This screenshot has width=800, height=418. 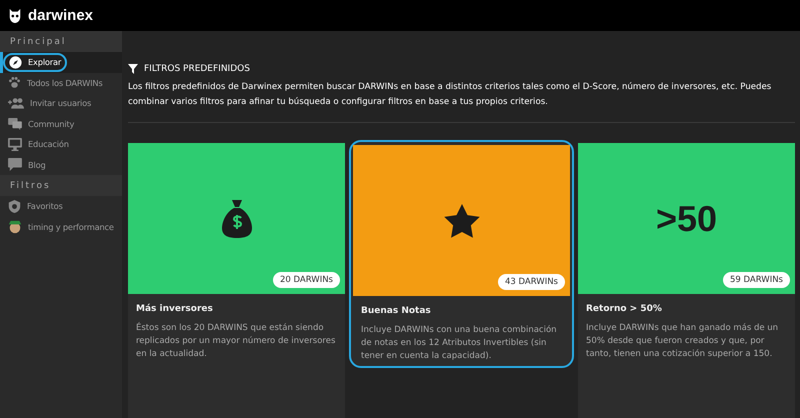 I want to click on section-title: FILTROS PREDEFINIDOS, so click(x=197, y=69).